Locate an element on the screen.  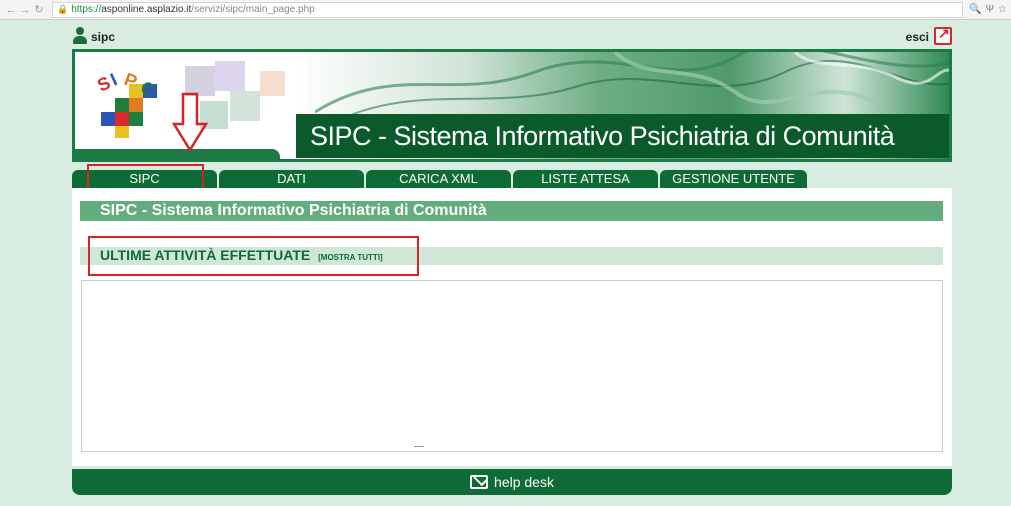
tab-gestione-utente: GESTIONE UTENTE is located at coordinates (733, 179).